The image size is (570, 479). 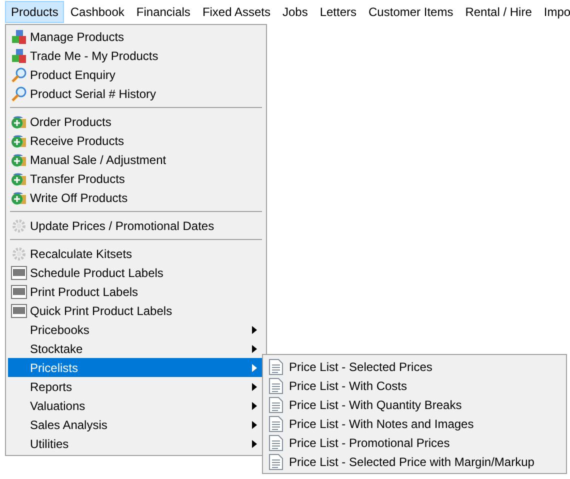 I want to click on menu-item: Pricebooks, so click(x=136, y=329).